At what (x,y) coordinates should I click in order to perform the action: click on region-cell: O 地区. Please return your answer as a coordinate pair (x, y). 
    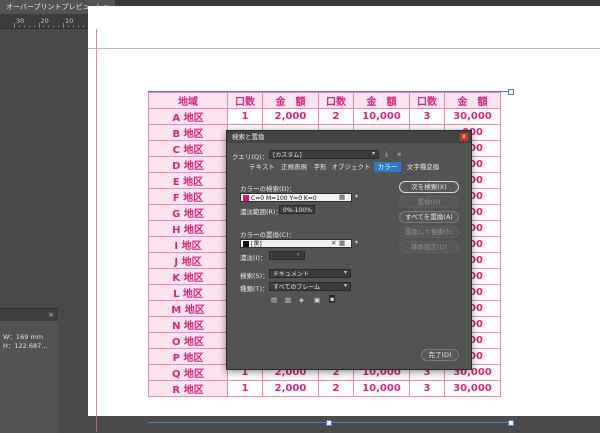
    Looking at the image, I should click on (188, 340).